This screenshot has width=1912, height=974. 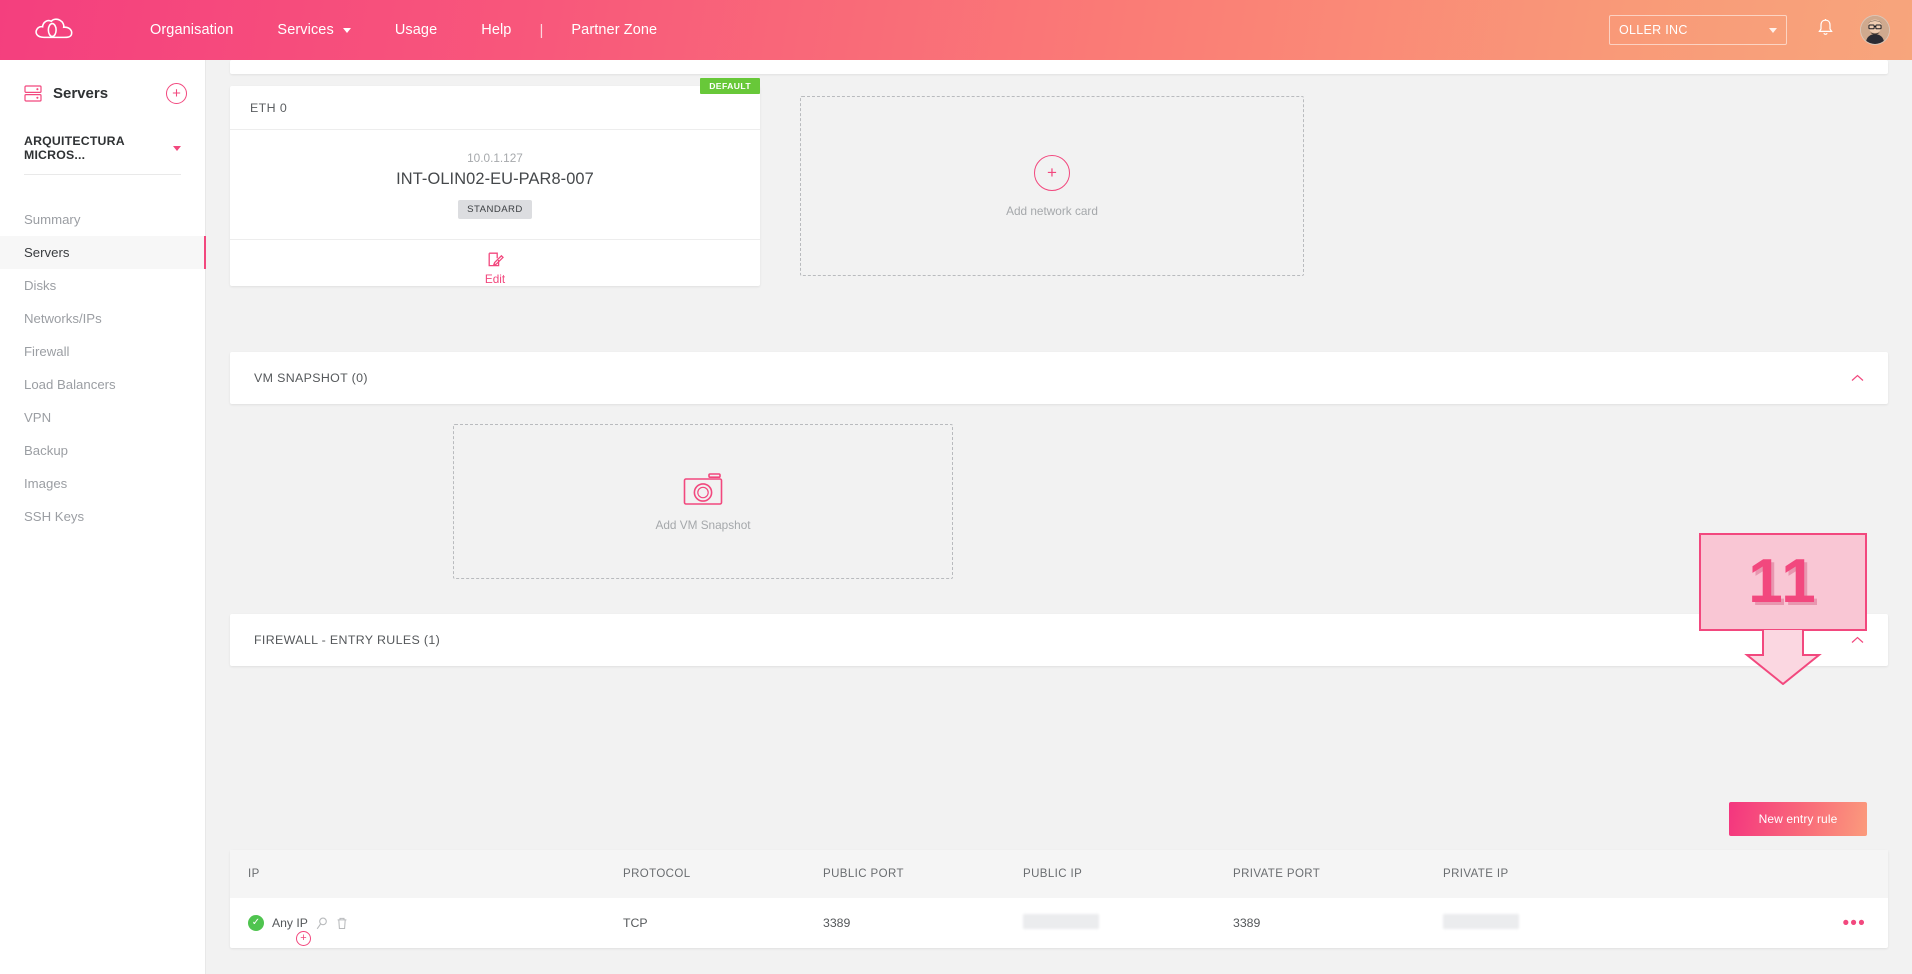 I want to click on organisation-selector-value: OLLER INC, so click(x=1653, y=30).